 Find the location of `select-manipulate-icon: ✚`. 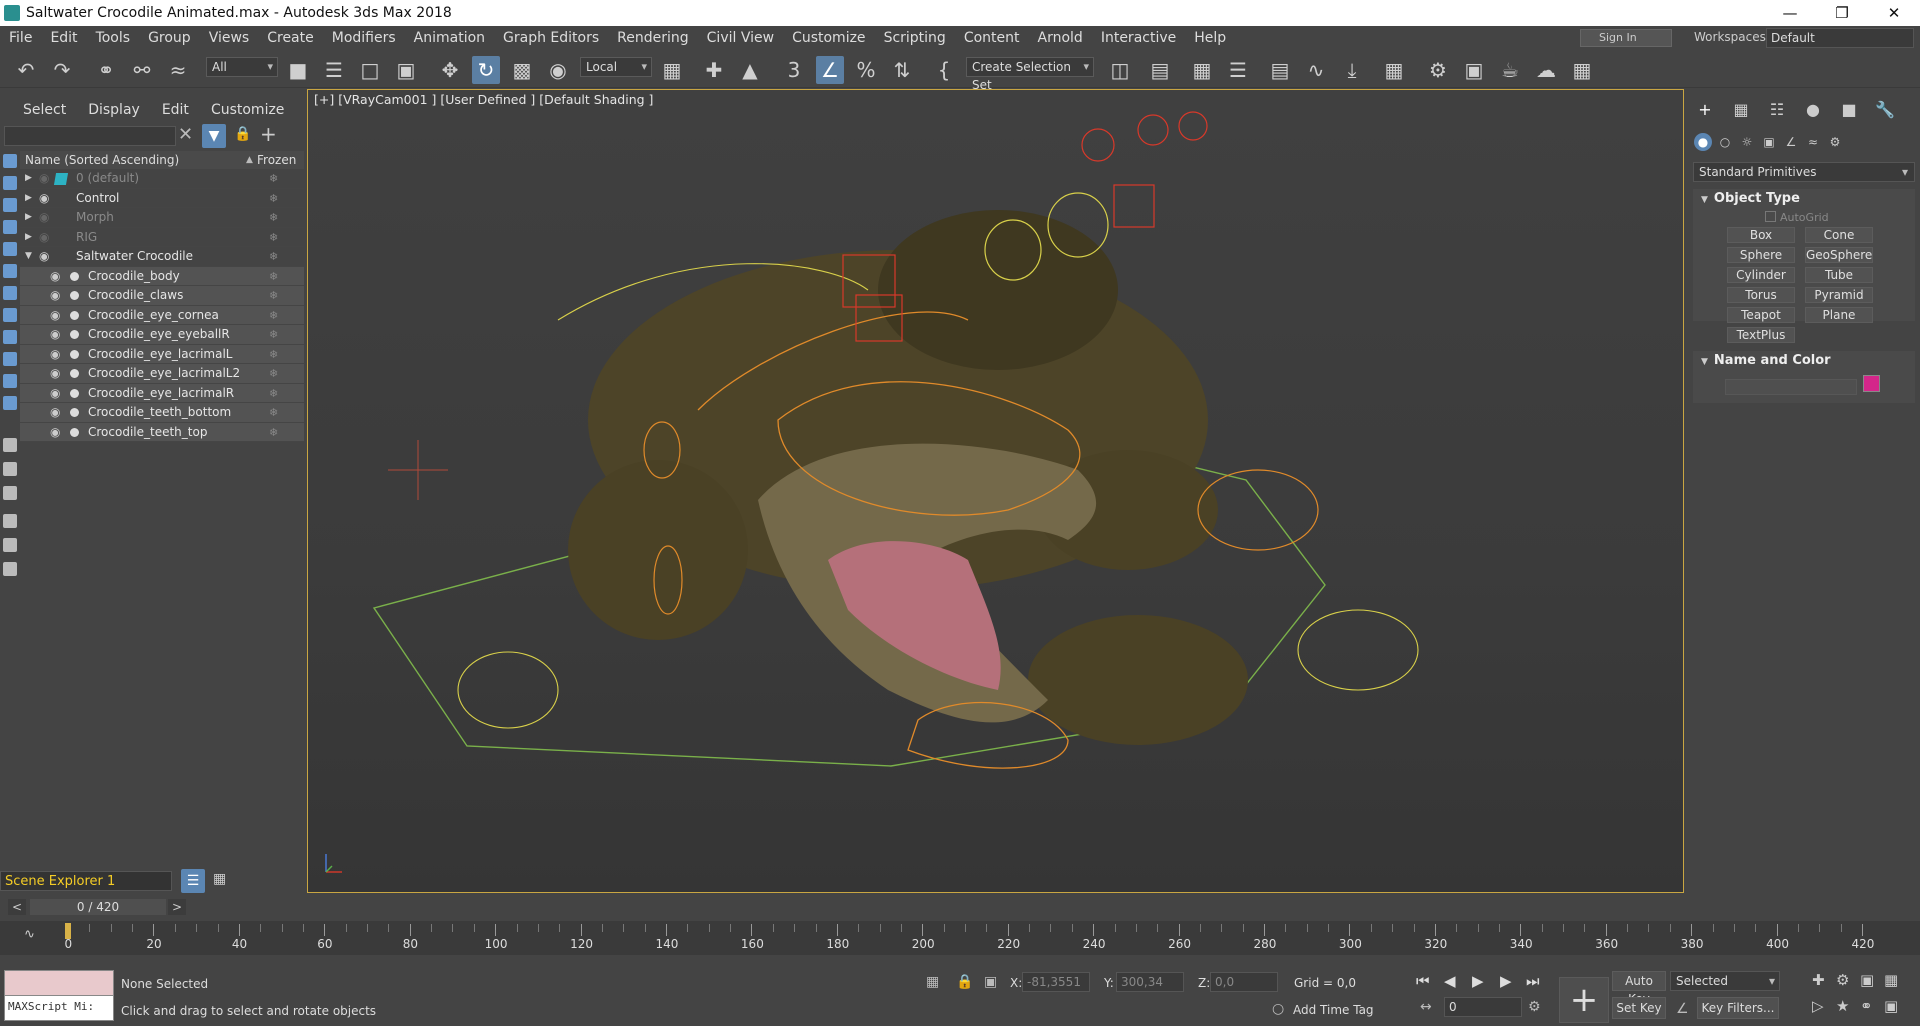

select-manipulate-icon: ✚ is located at coordinates (714, 70).